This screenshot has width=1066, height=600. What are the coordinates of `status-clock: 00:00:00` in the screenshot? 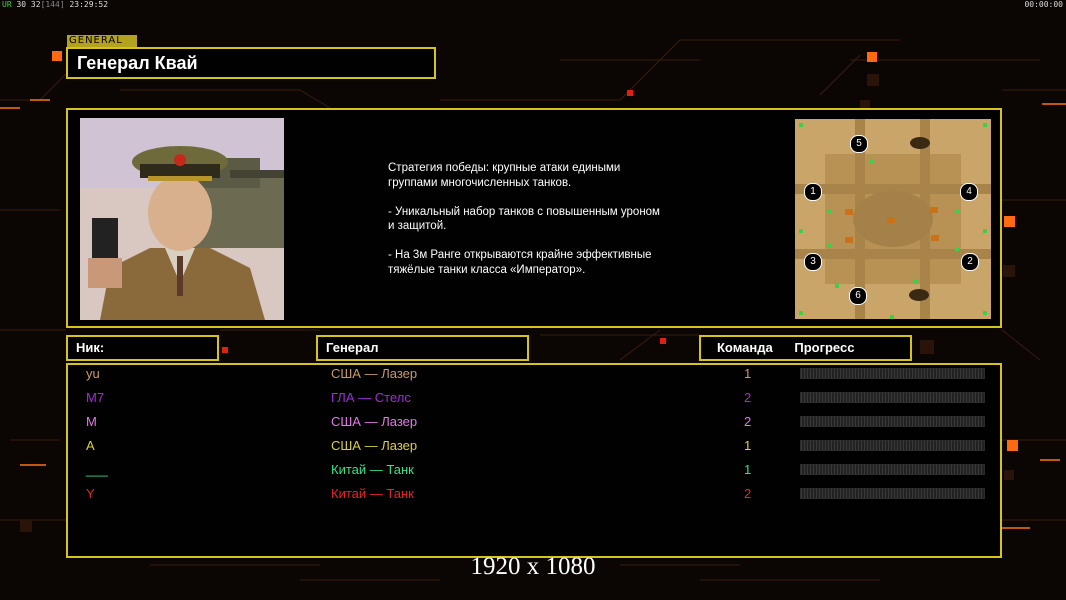 It's located at (1043, 4).